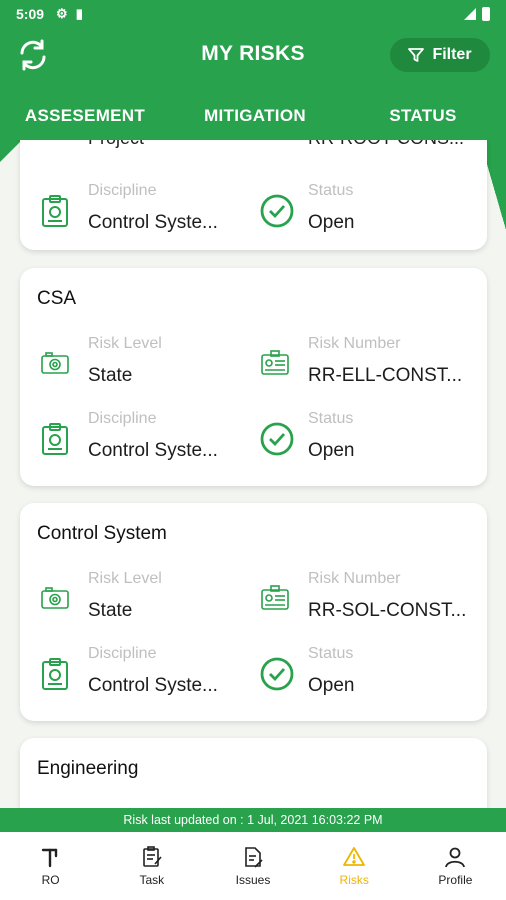 The height and width of the screenshot is (900, 506). What do you see at coordinates (30, 14) in the screenshot?
I see `status-time: 5:09` at bounding box center [30, 14].